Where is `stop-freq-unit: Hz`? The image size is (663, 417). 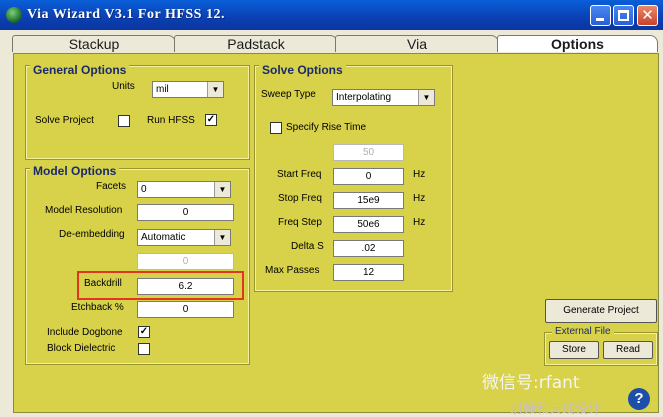 stop-freq-unit: Hz is located at coordinates (419, 198).